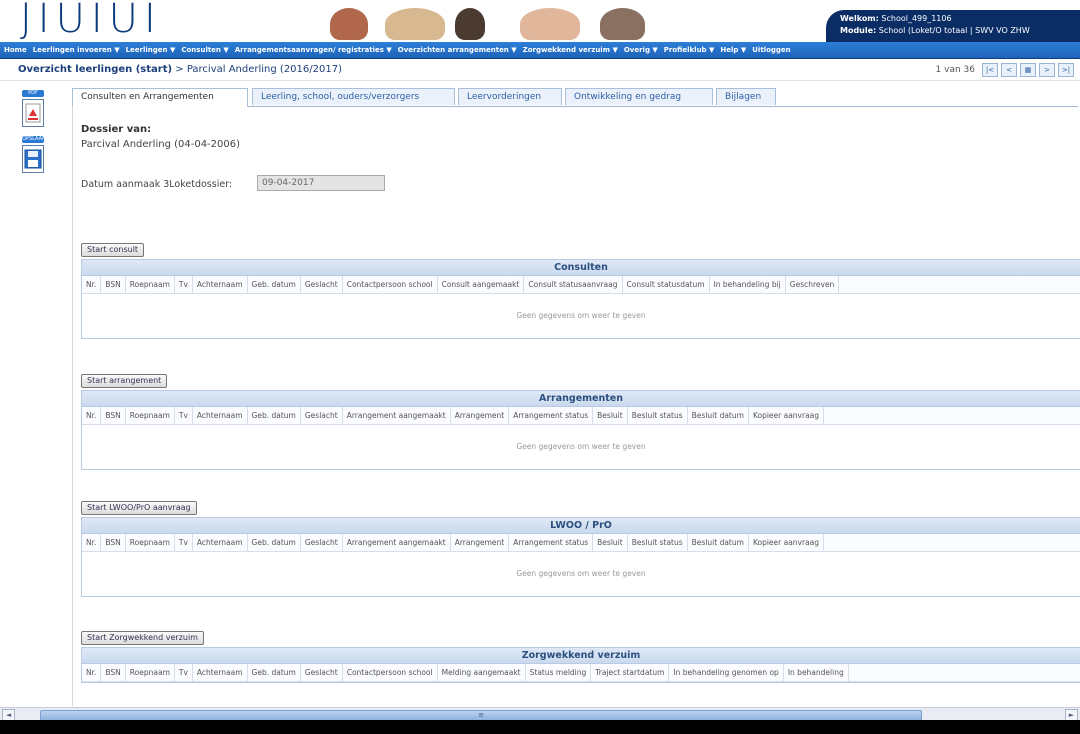  I want to click on start-consult-button: Start consult, so click(113, 250).